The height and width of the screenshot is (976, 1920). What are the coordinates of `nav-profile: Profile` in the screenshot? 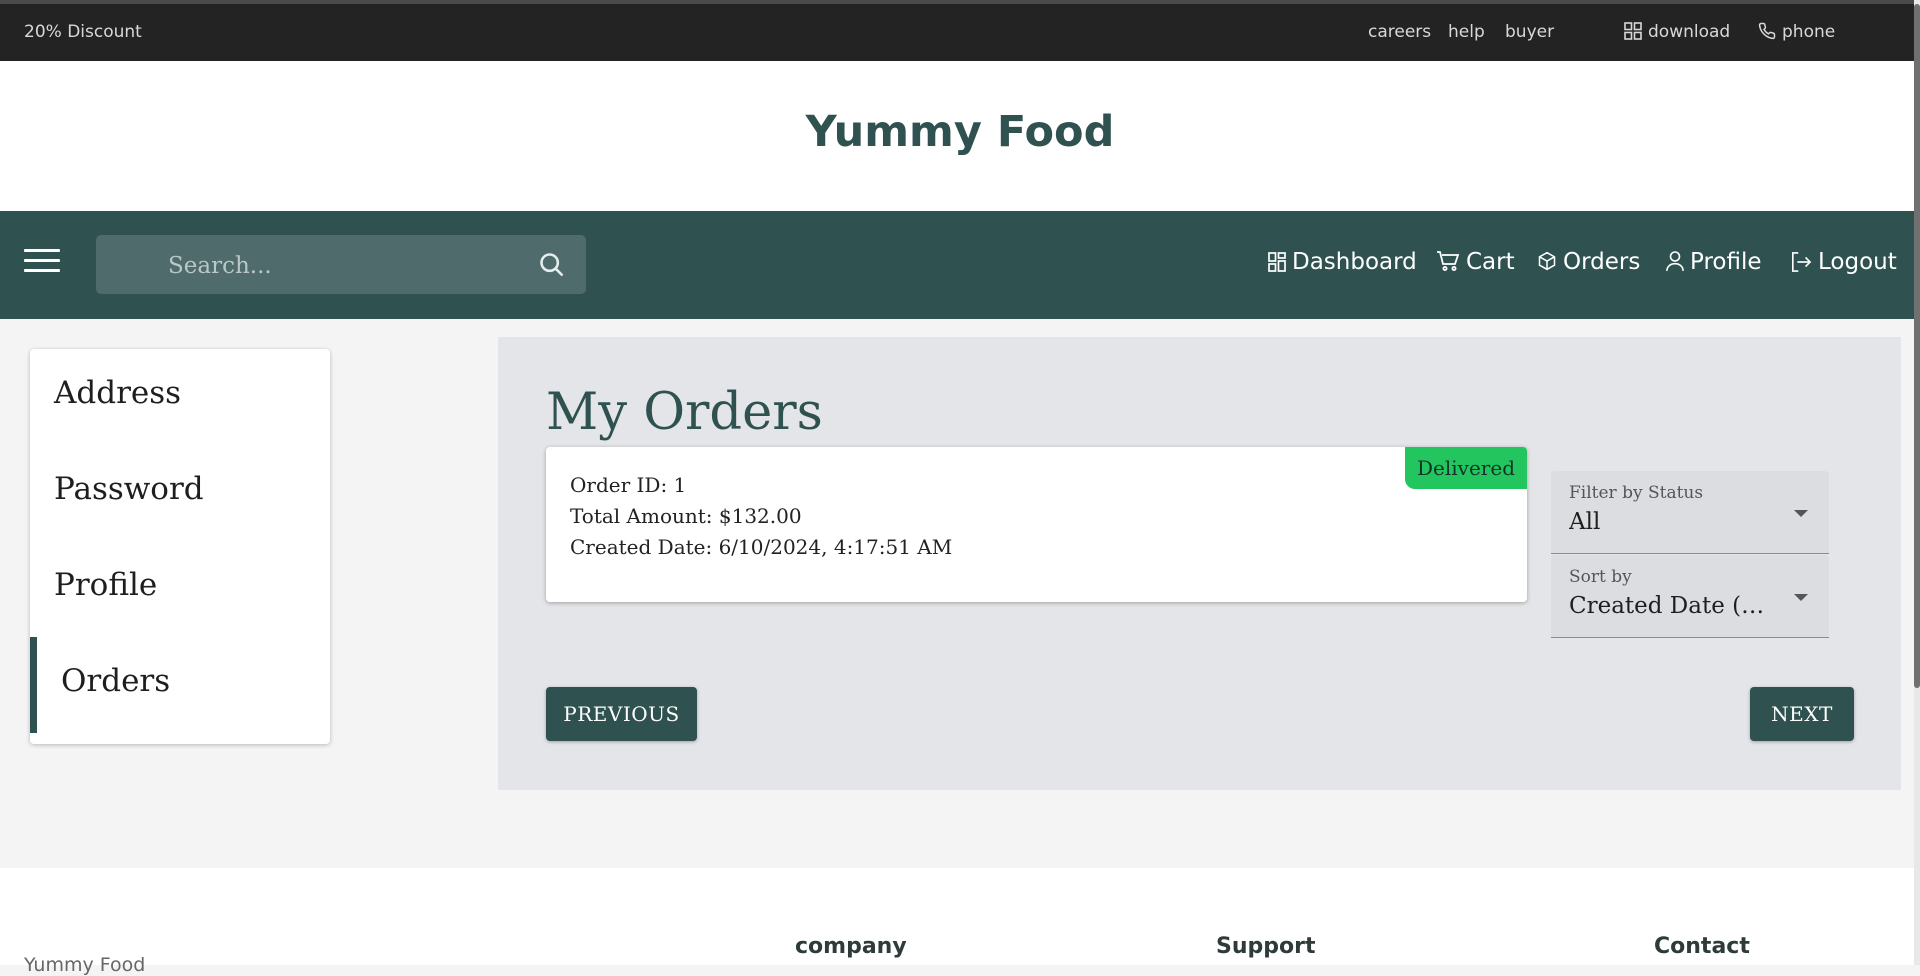 It's located at (1714, 262).